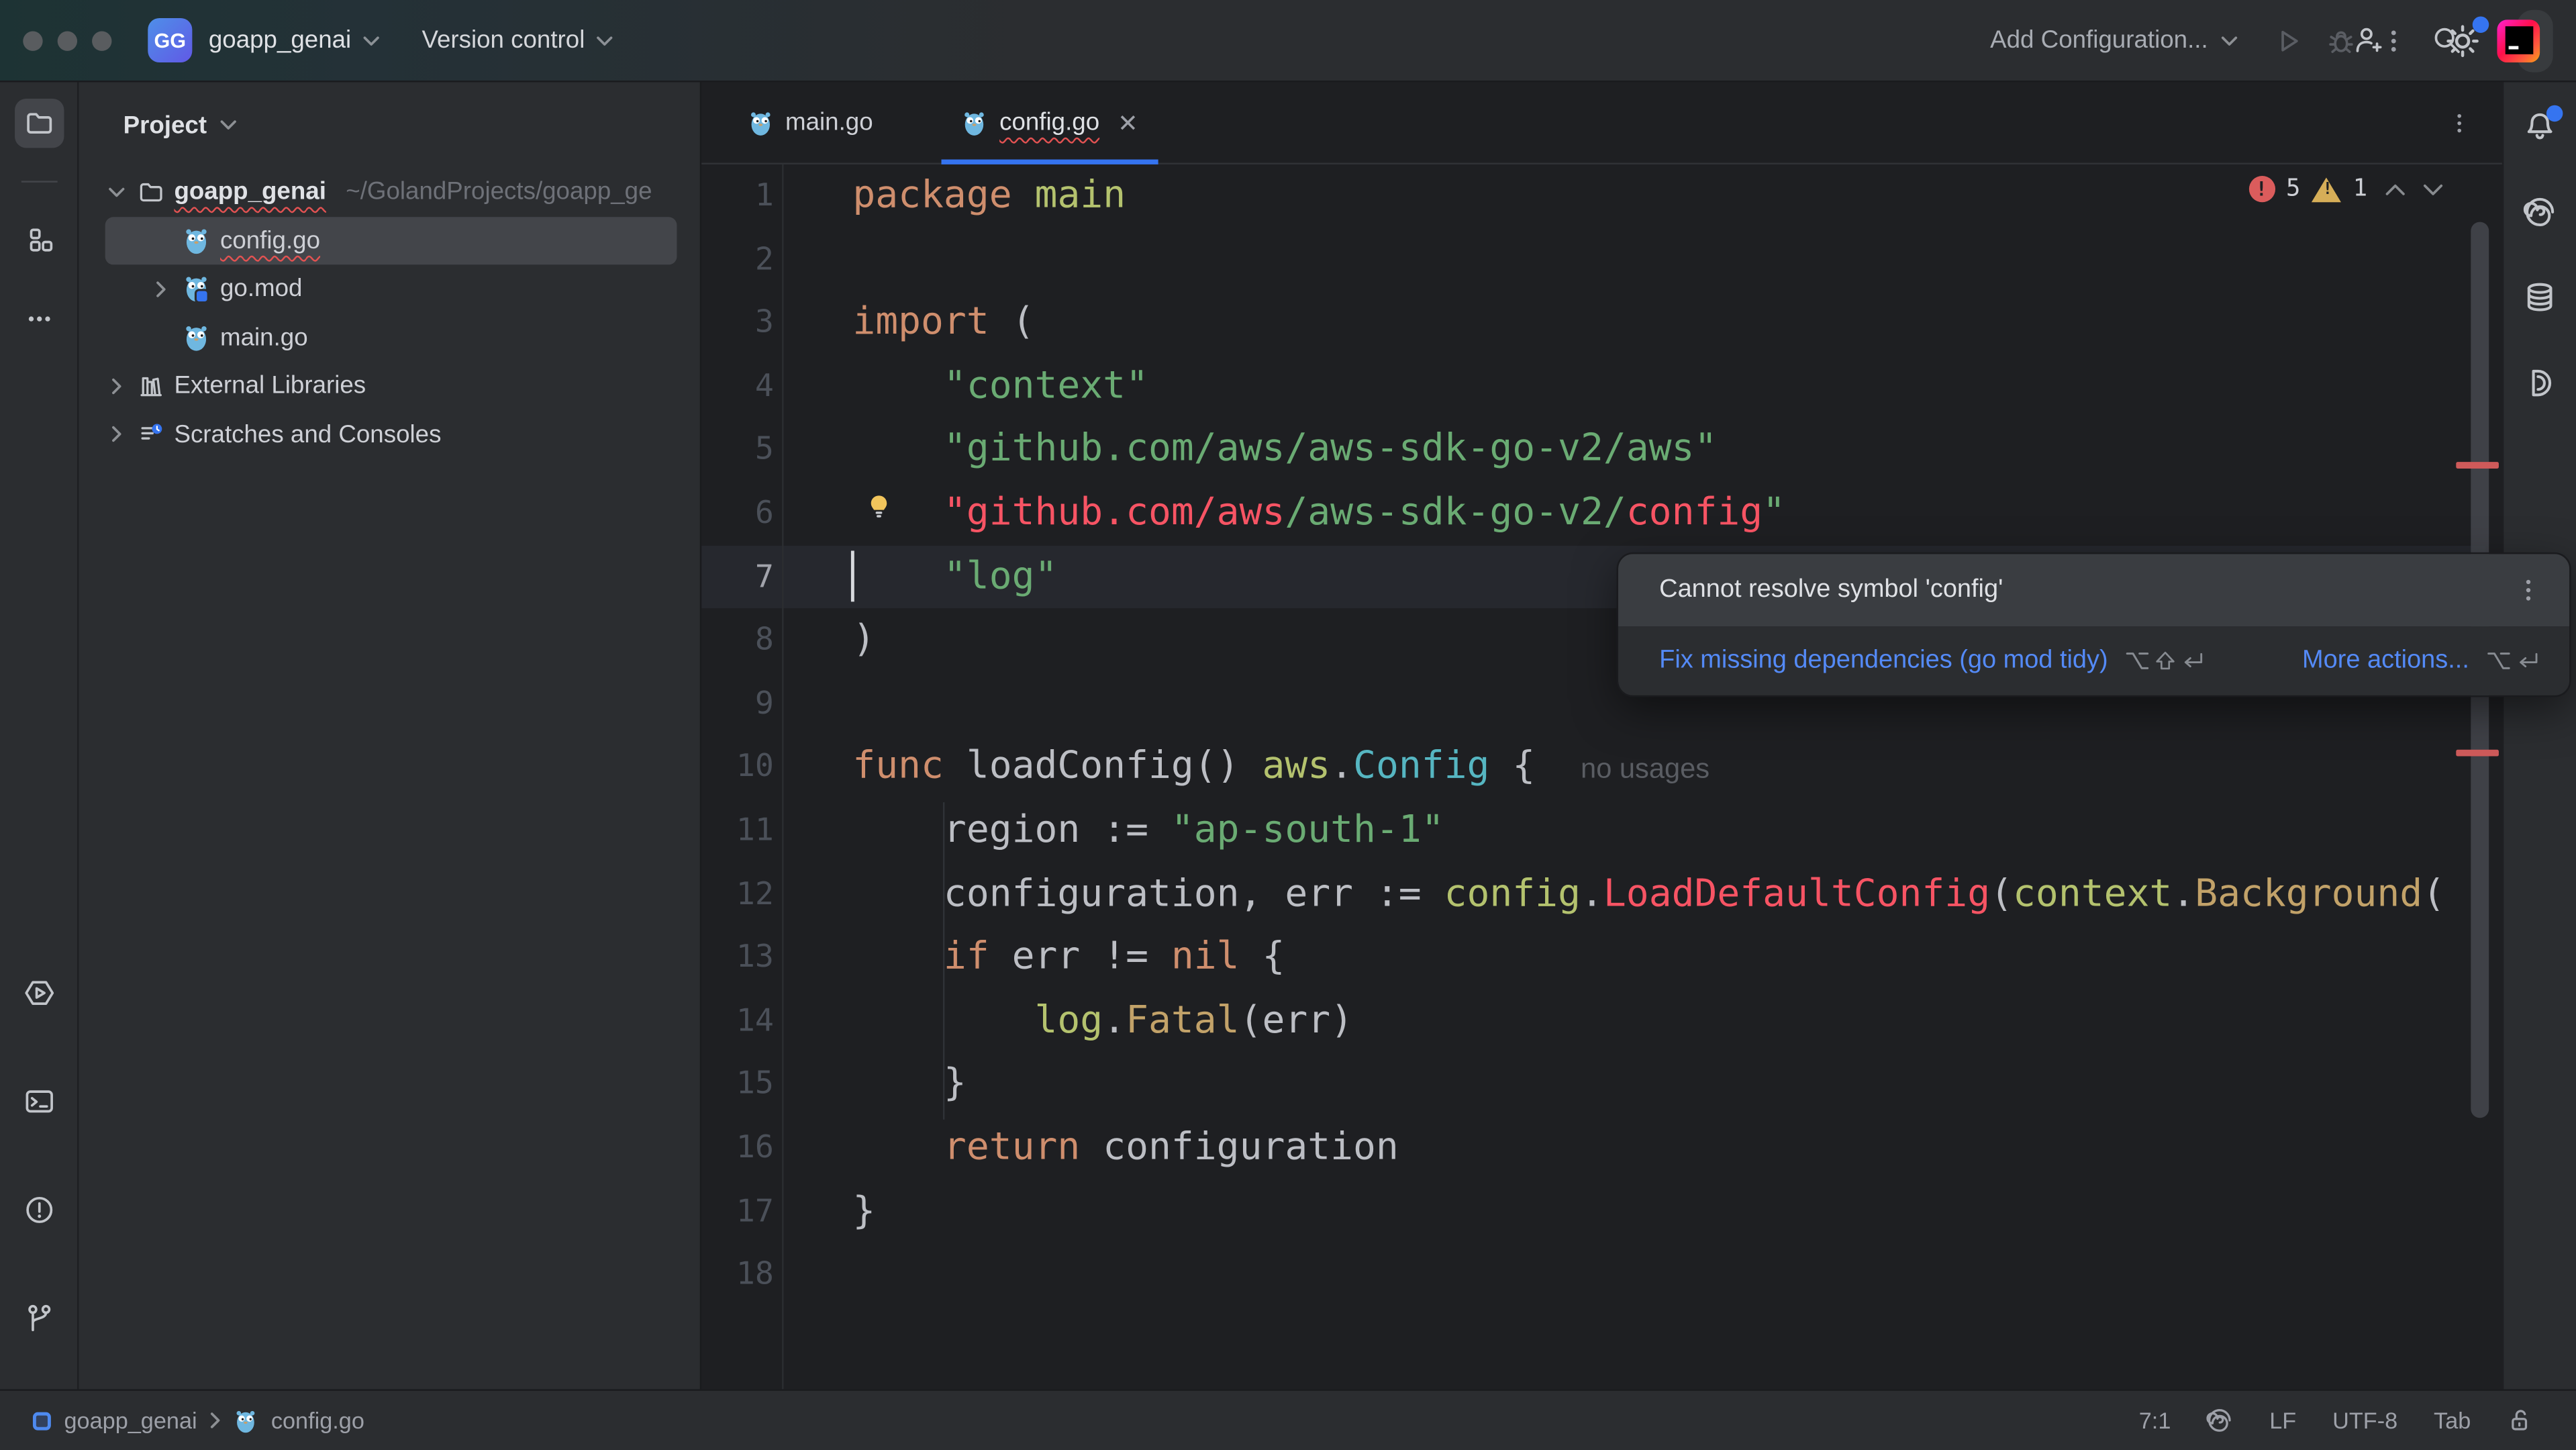 The width and height of the screenshot is (2576, 1450). Describe the element at coordinates (38, 123) in the screenshot. I see `project-folder-icon` at that location.